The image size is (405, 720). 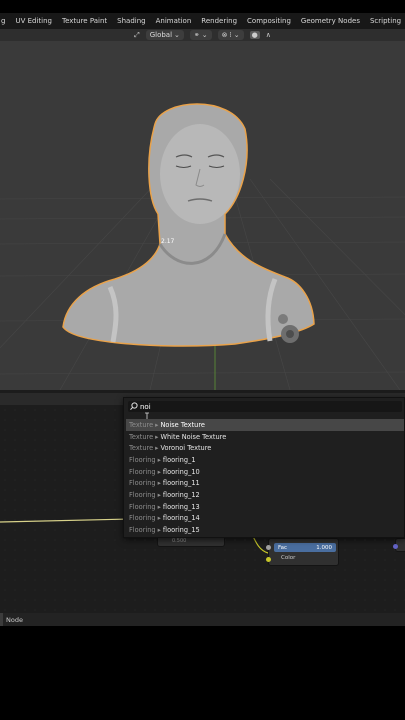 I want to click on link-icon: ⚭, so click(x=197, y=35).